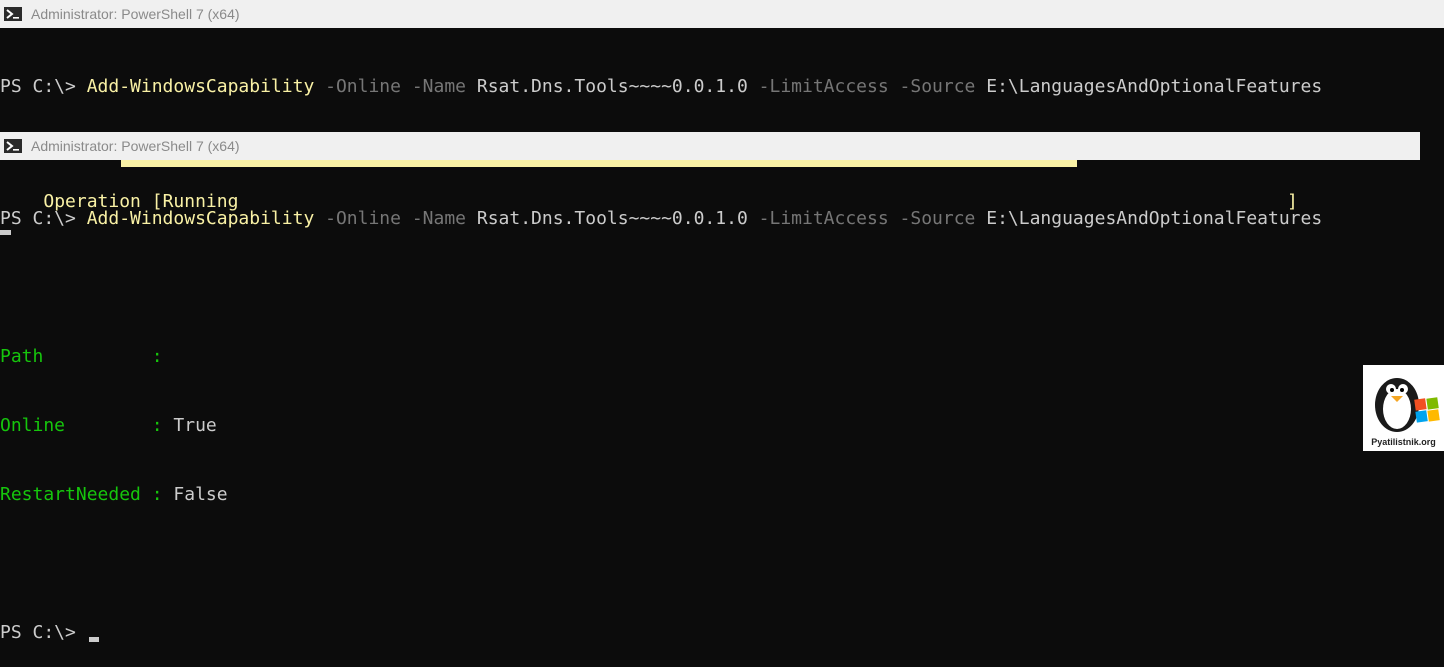  Describe the element at coordinates (661, 425) in the screenshot. I see `result-row-online: Online : True` at that location.